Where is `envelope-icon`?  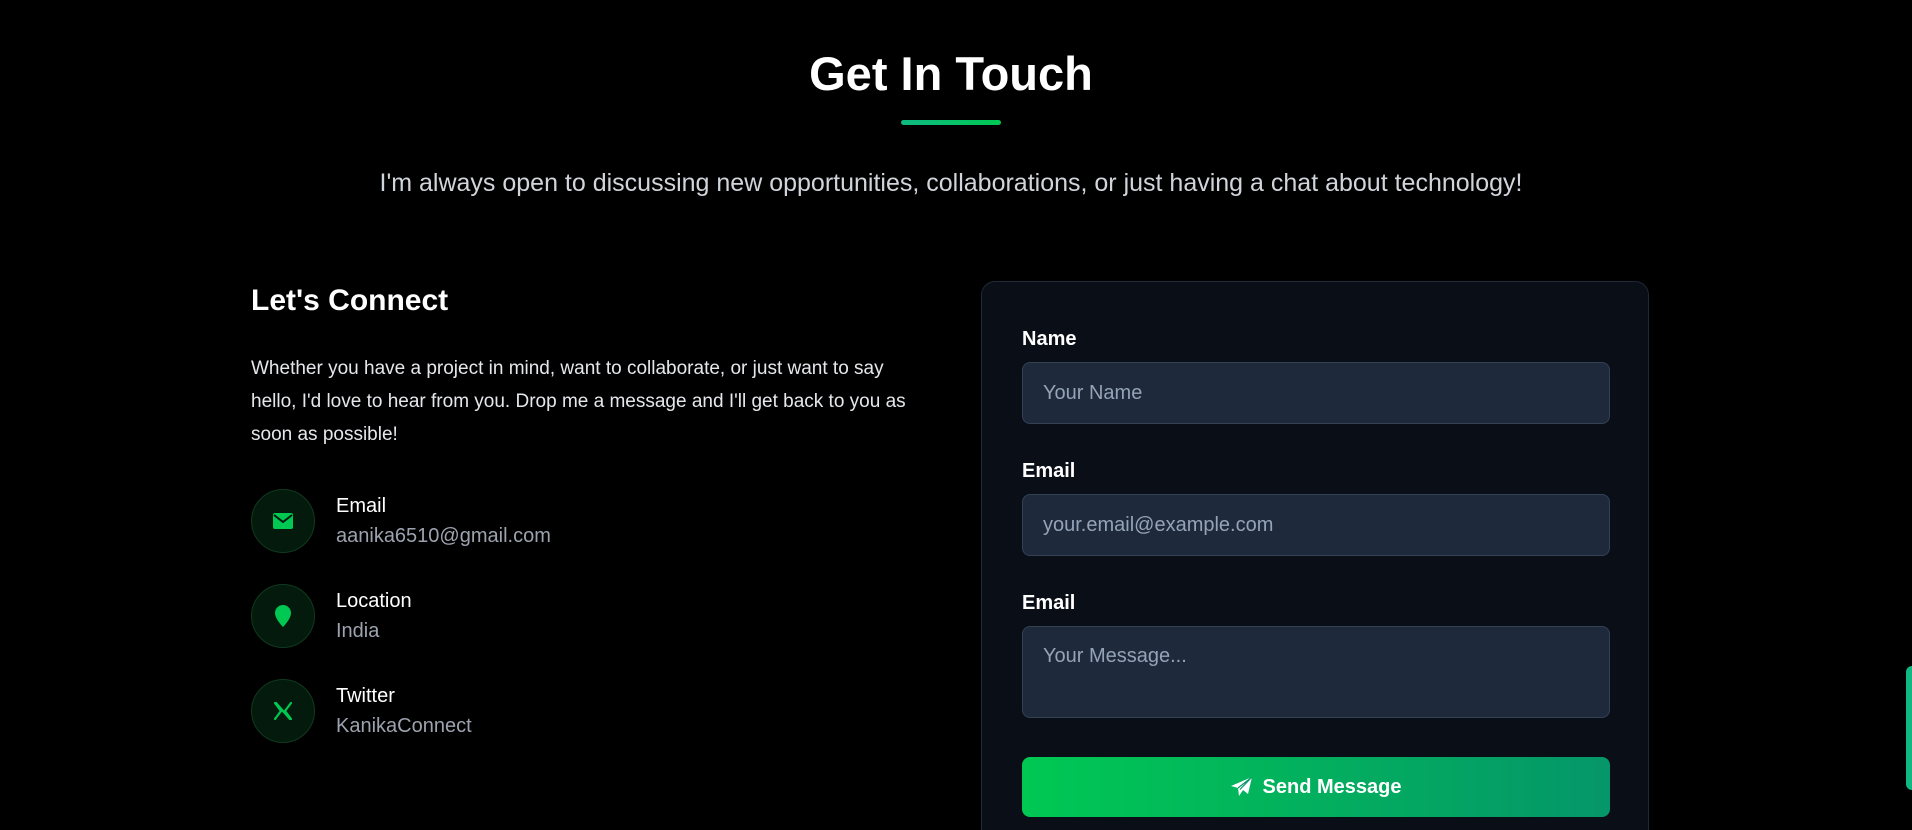
envelope-icon is located at coordinates (283, 521).